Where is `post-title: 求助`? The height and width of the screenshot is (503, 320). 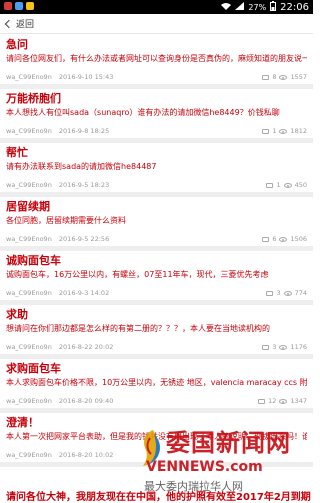
post-title: 求助 is located at coordinates (17, 314).